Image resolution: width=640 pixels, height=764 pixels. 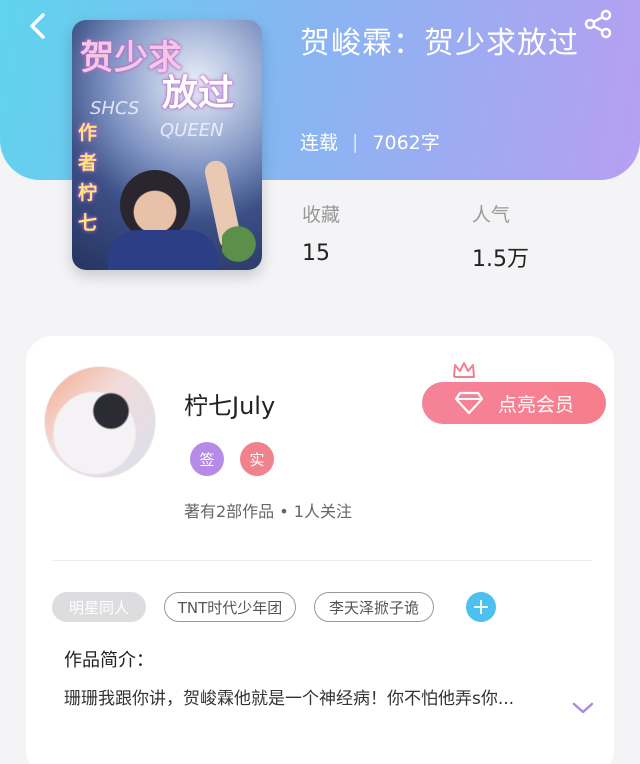 I want to click on author-avatar, so click(x=100, y=422).